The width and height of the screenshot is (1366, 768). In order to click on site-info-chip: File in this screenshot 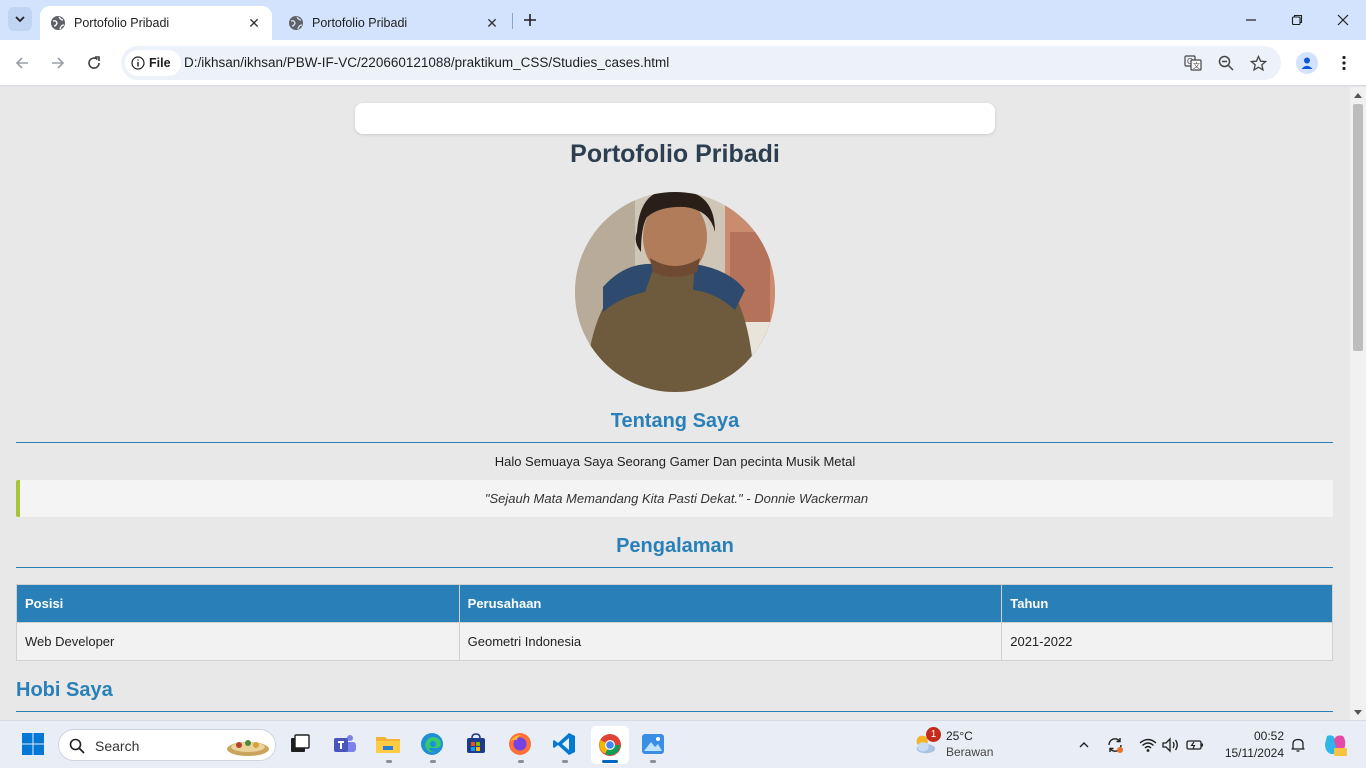, I will do `click(153, 63)`.